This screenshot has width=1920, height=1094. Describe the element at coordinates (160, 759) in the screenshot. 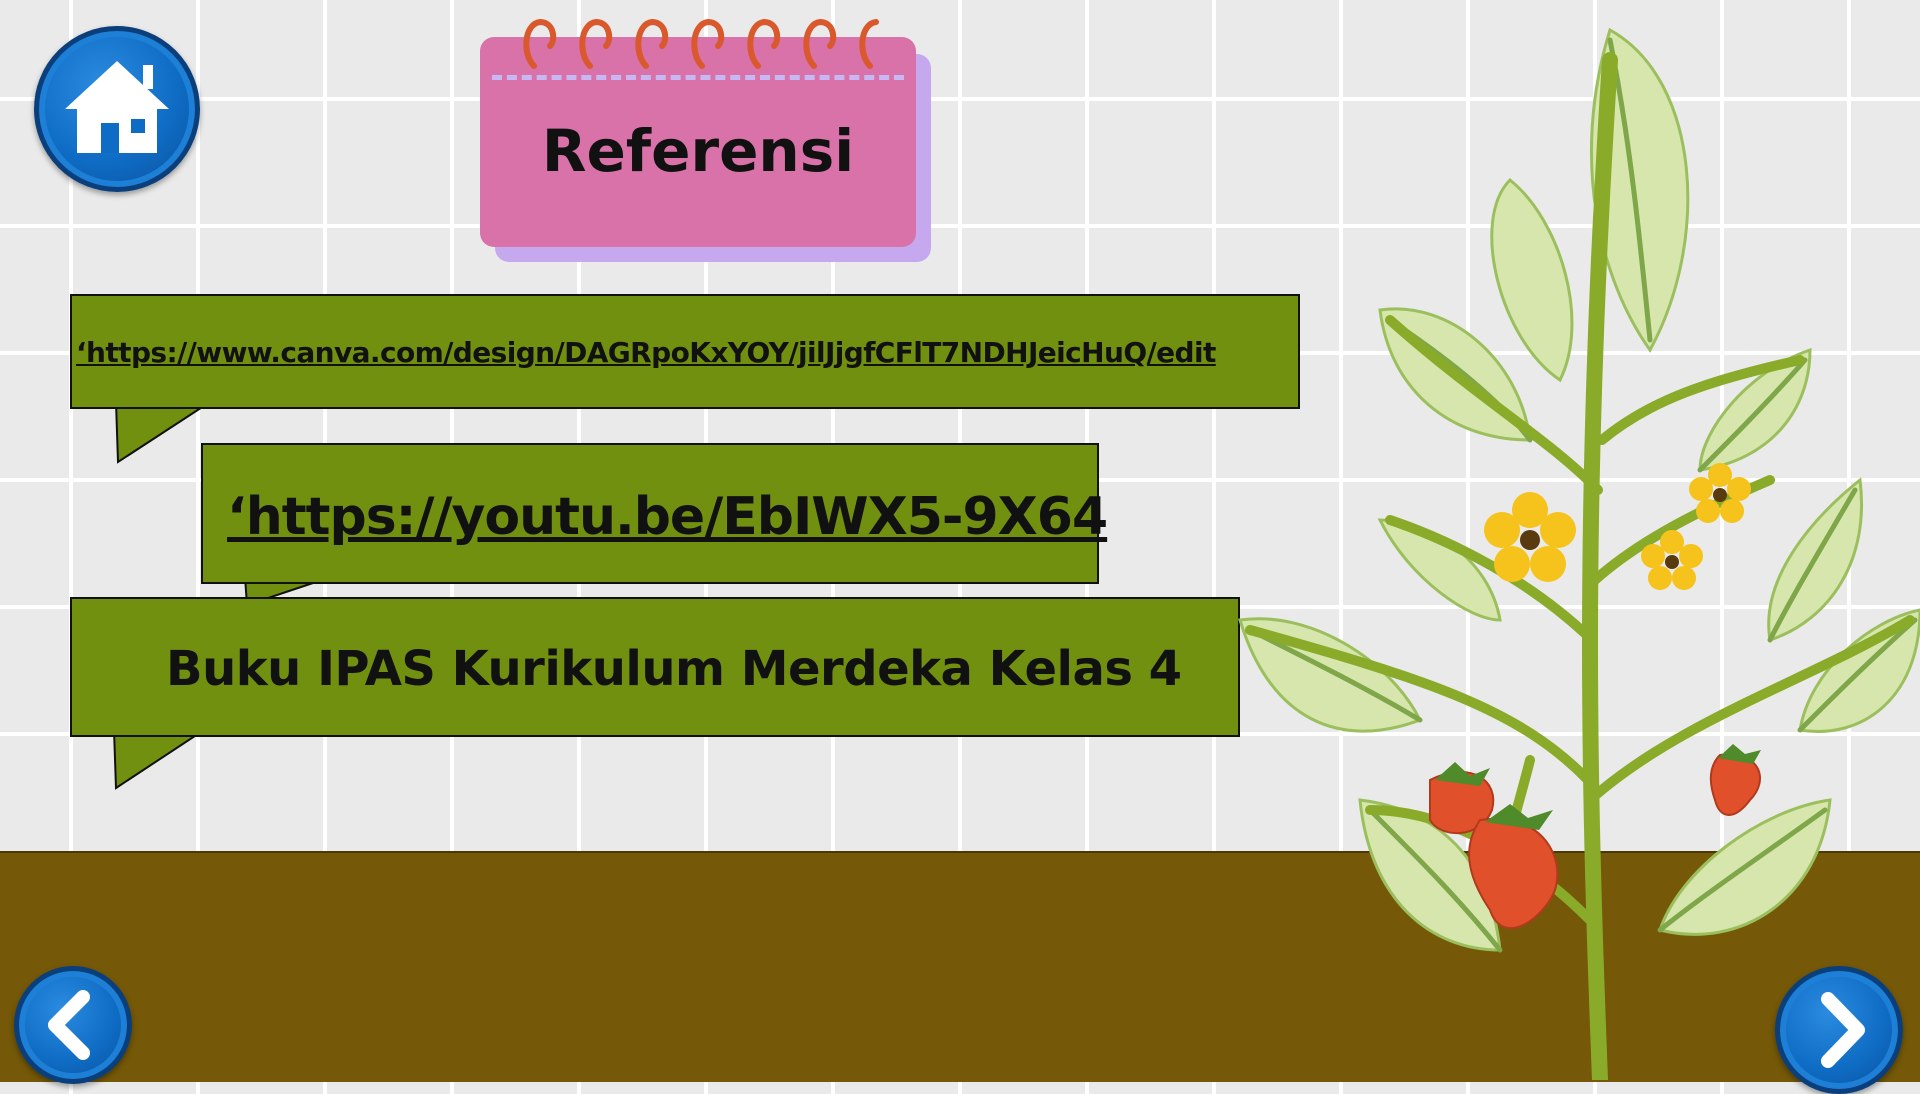

I see `bubble-tail` at that location.